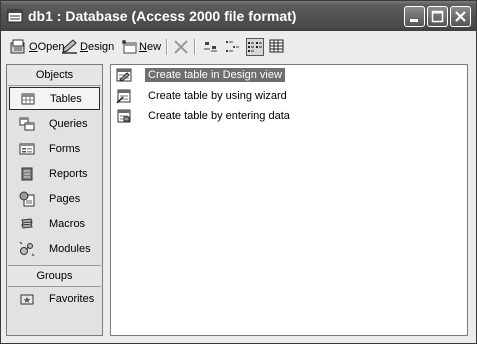 This screenshot has height=344, width=477. I want to click on list-view-button, so click(255, 47).